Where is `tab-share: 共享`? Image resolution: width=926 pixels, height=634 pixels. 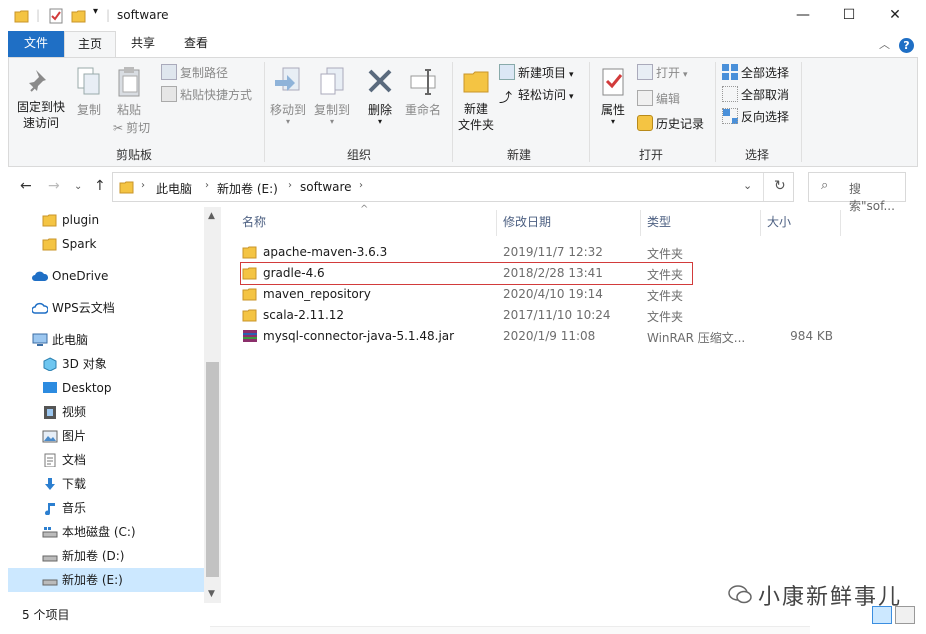 tab-share: 共享 is located at coordinates (143, 44).